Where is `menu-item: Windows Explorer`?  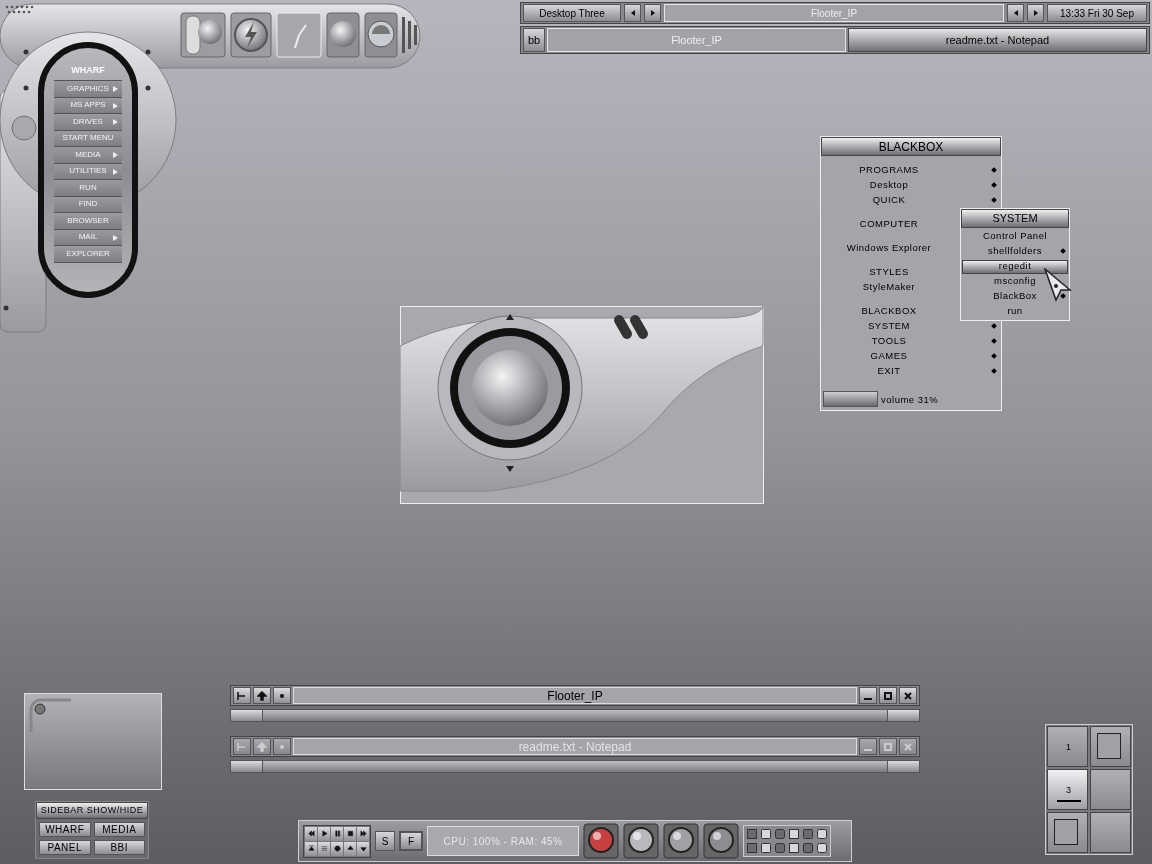
menu-item: Windows Explorer is located at coordinates (889, 248).